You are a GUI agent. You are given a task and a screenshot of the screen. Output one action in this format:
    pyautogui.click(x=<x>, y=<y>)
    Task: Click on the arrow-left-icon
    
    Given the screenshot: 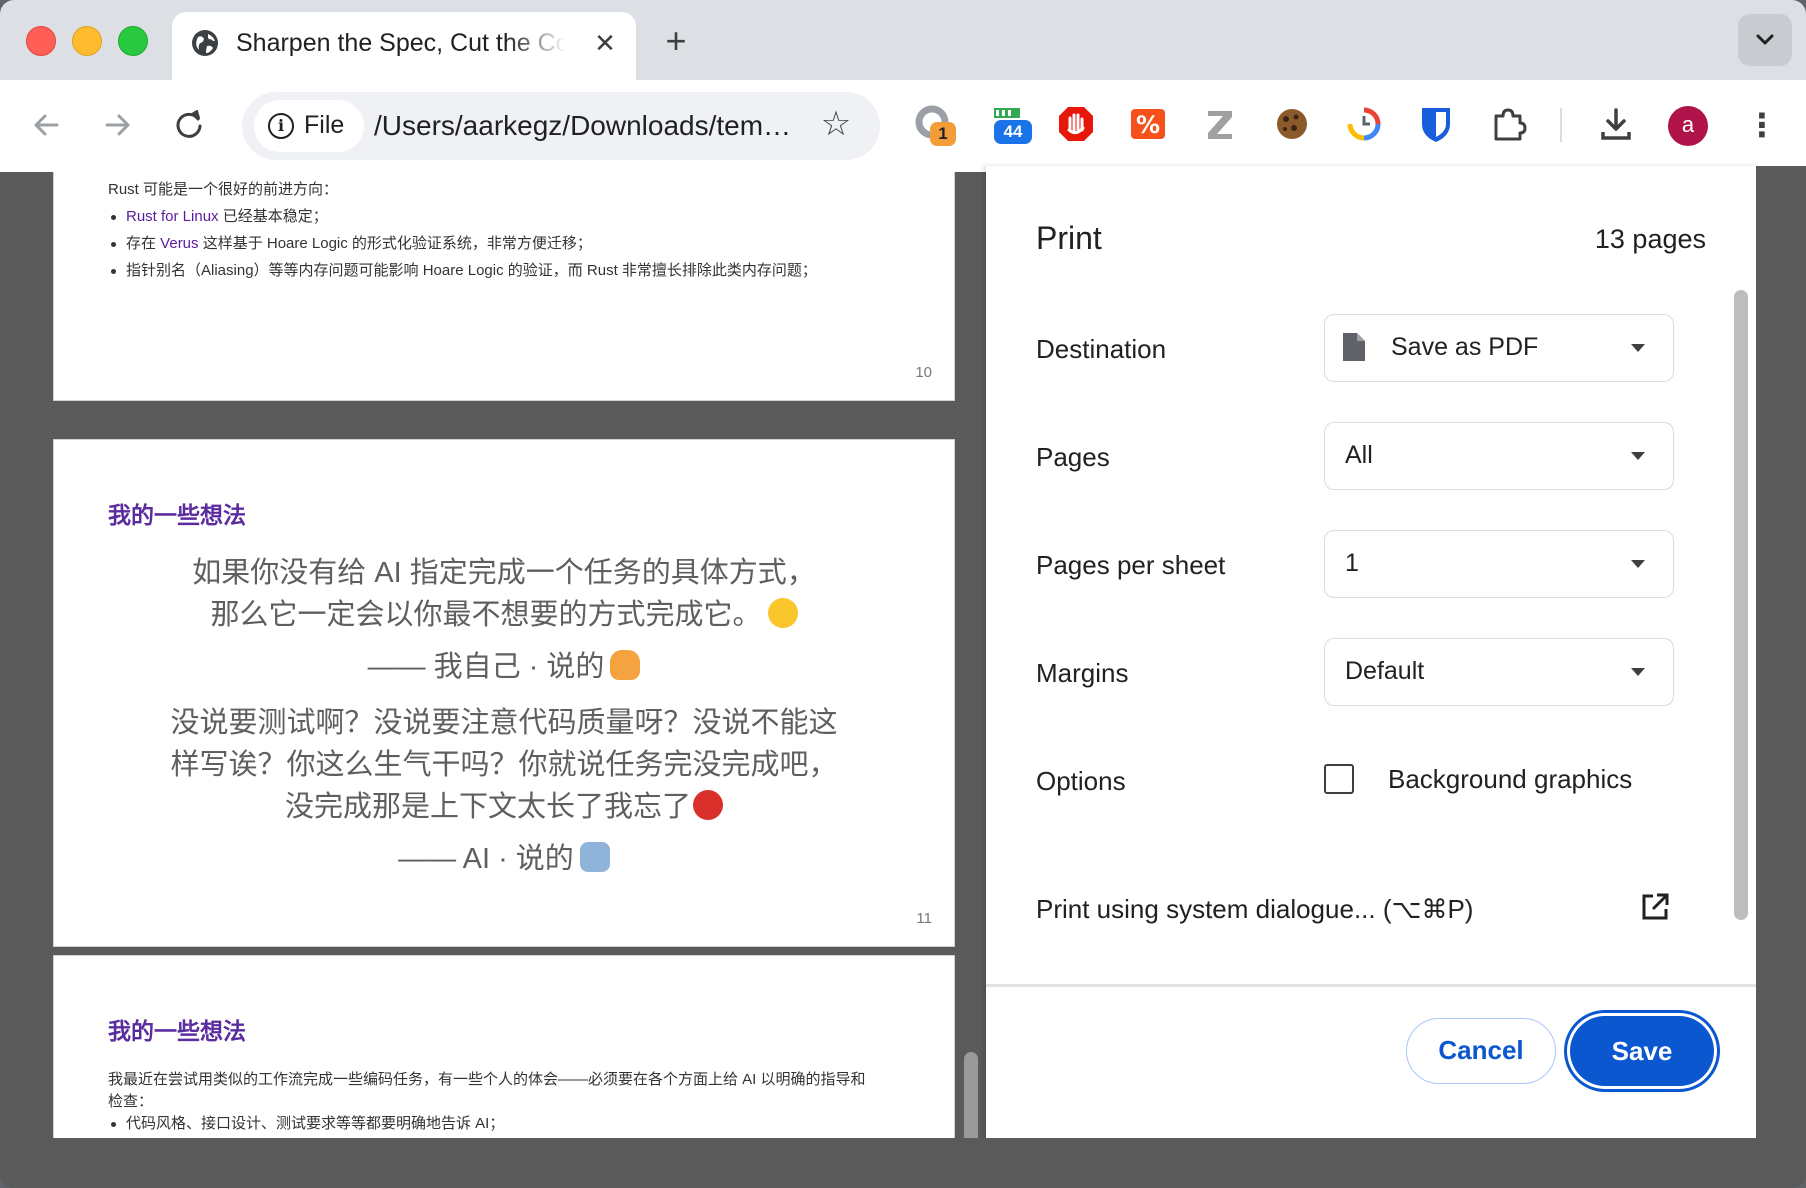 What is the action you would take?
    pyautogui.click(x=46, y=125)
    